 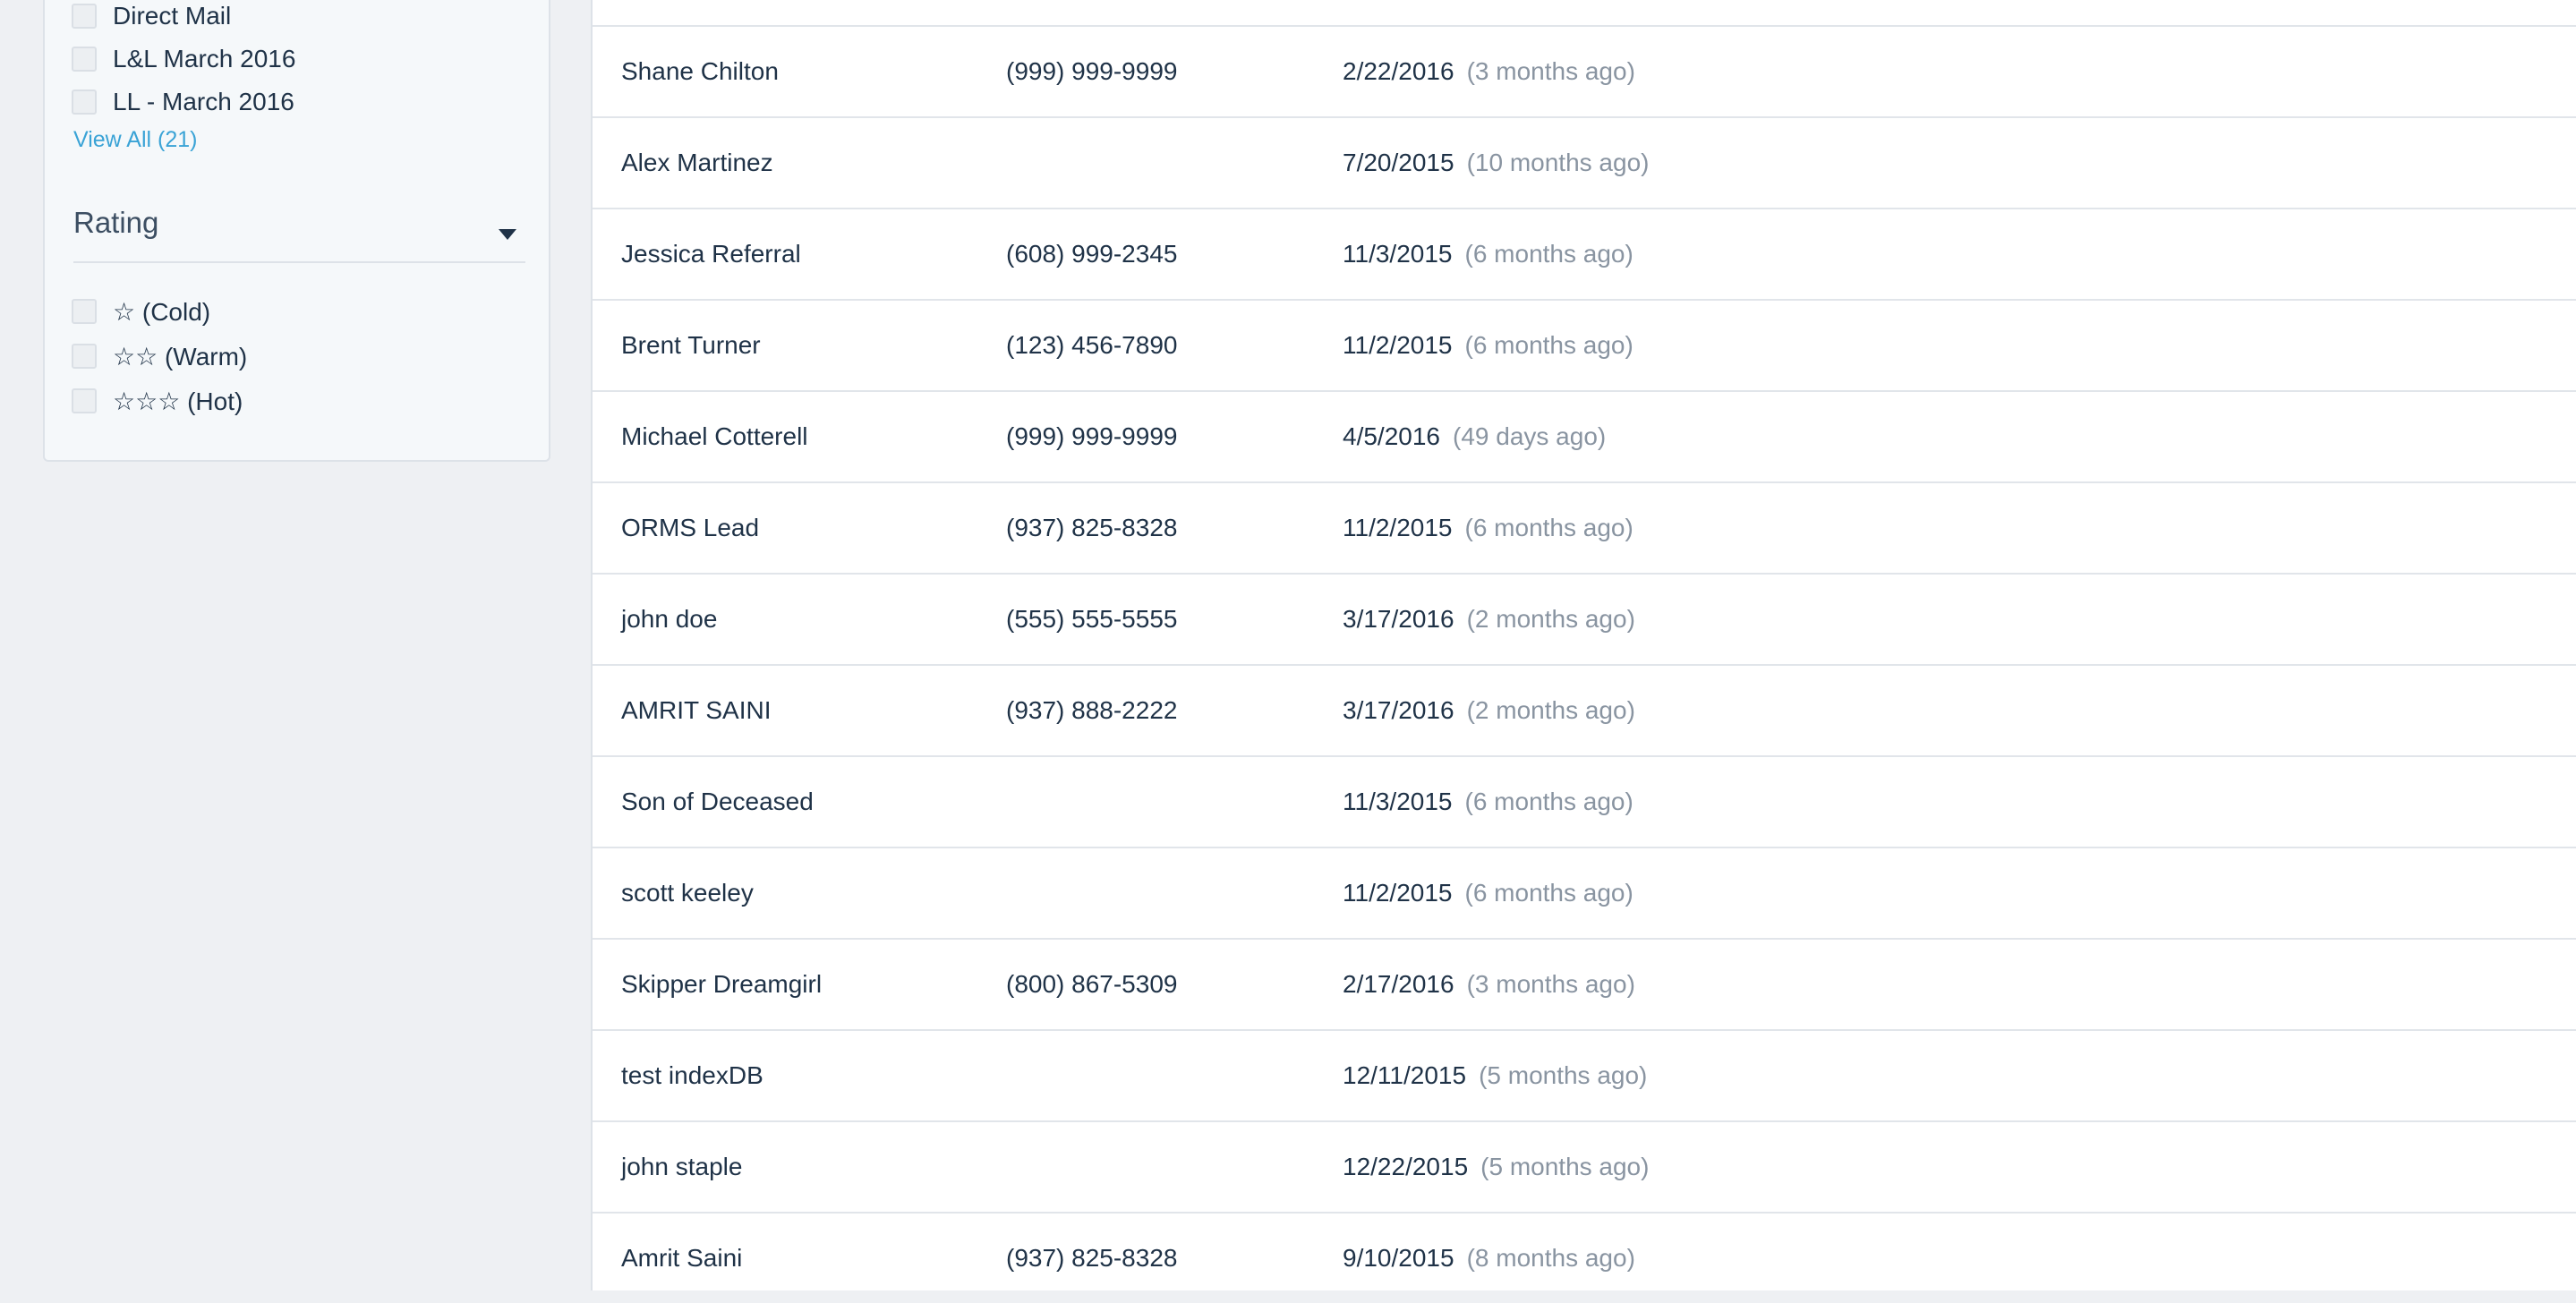 What do you see at coordinates (682, 1166) in the screenshot?
I see `lead-name: john staple` at bounding box center [682, 1166].